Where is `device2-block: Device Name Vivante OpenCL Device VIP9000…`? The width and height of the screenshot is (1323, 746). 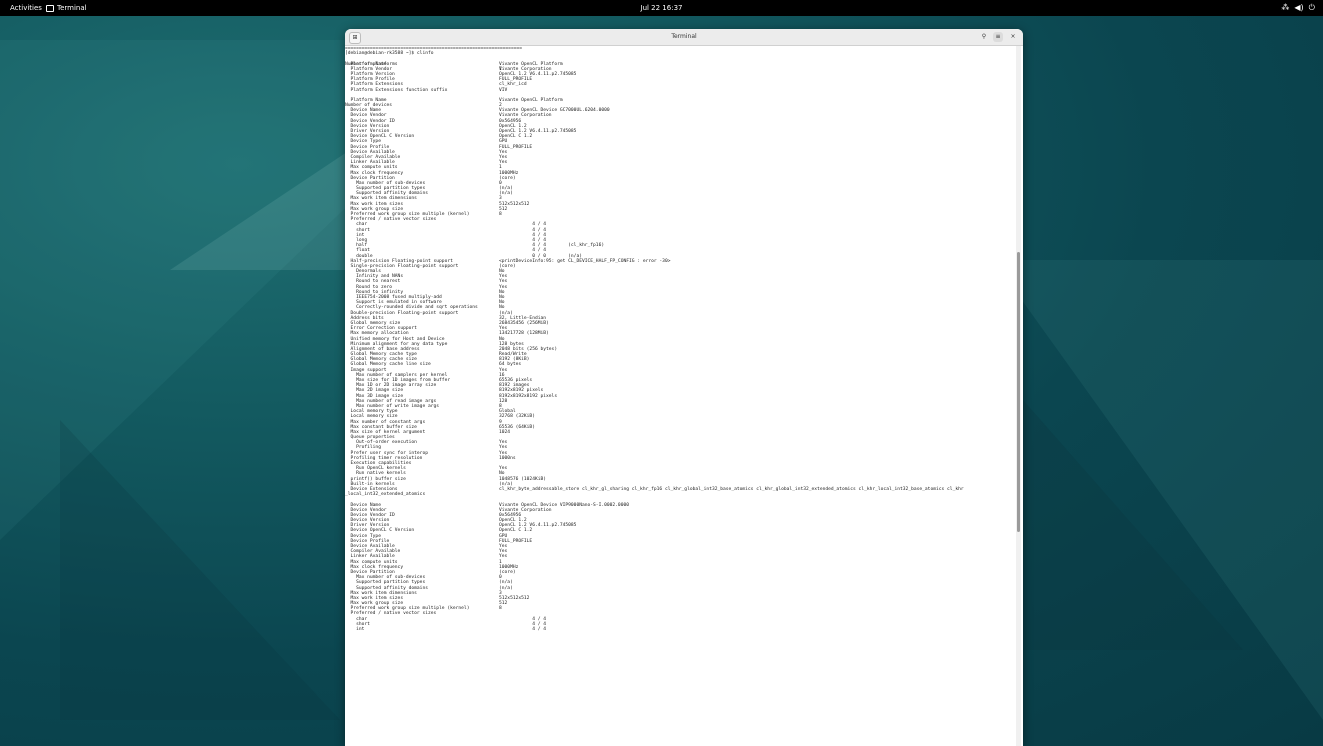
device2-block: Device Name Vivante OpenCL Device VIP9000… is located at coordinates (680, 568).